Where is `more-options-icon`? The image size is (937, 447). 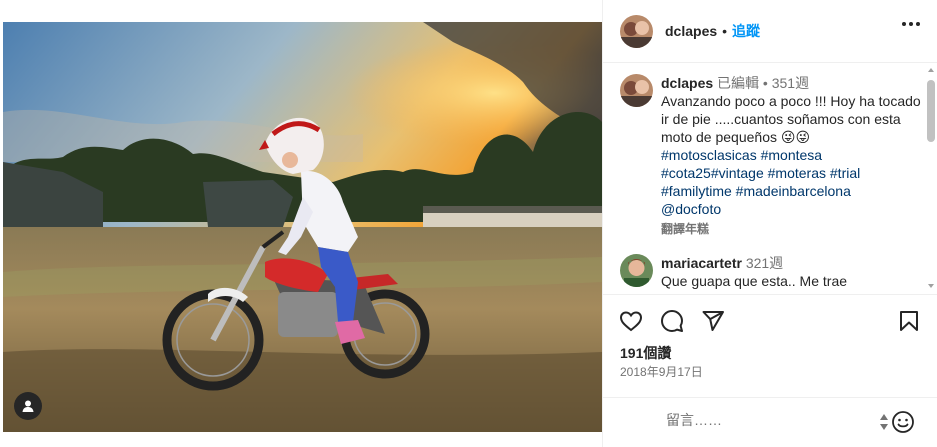 more-options-icon is located at coordinates (911, 24).